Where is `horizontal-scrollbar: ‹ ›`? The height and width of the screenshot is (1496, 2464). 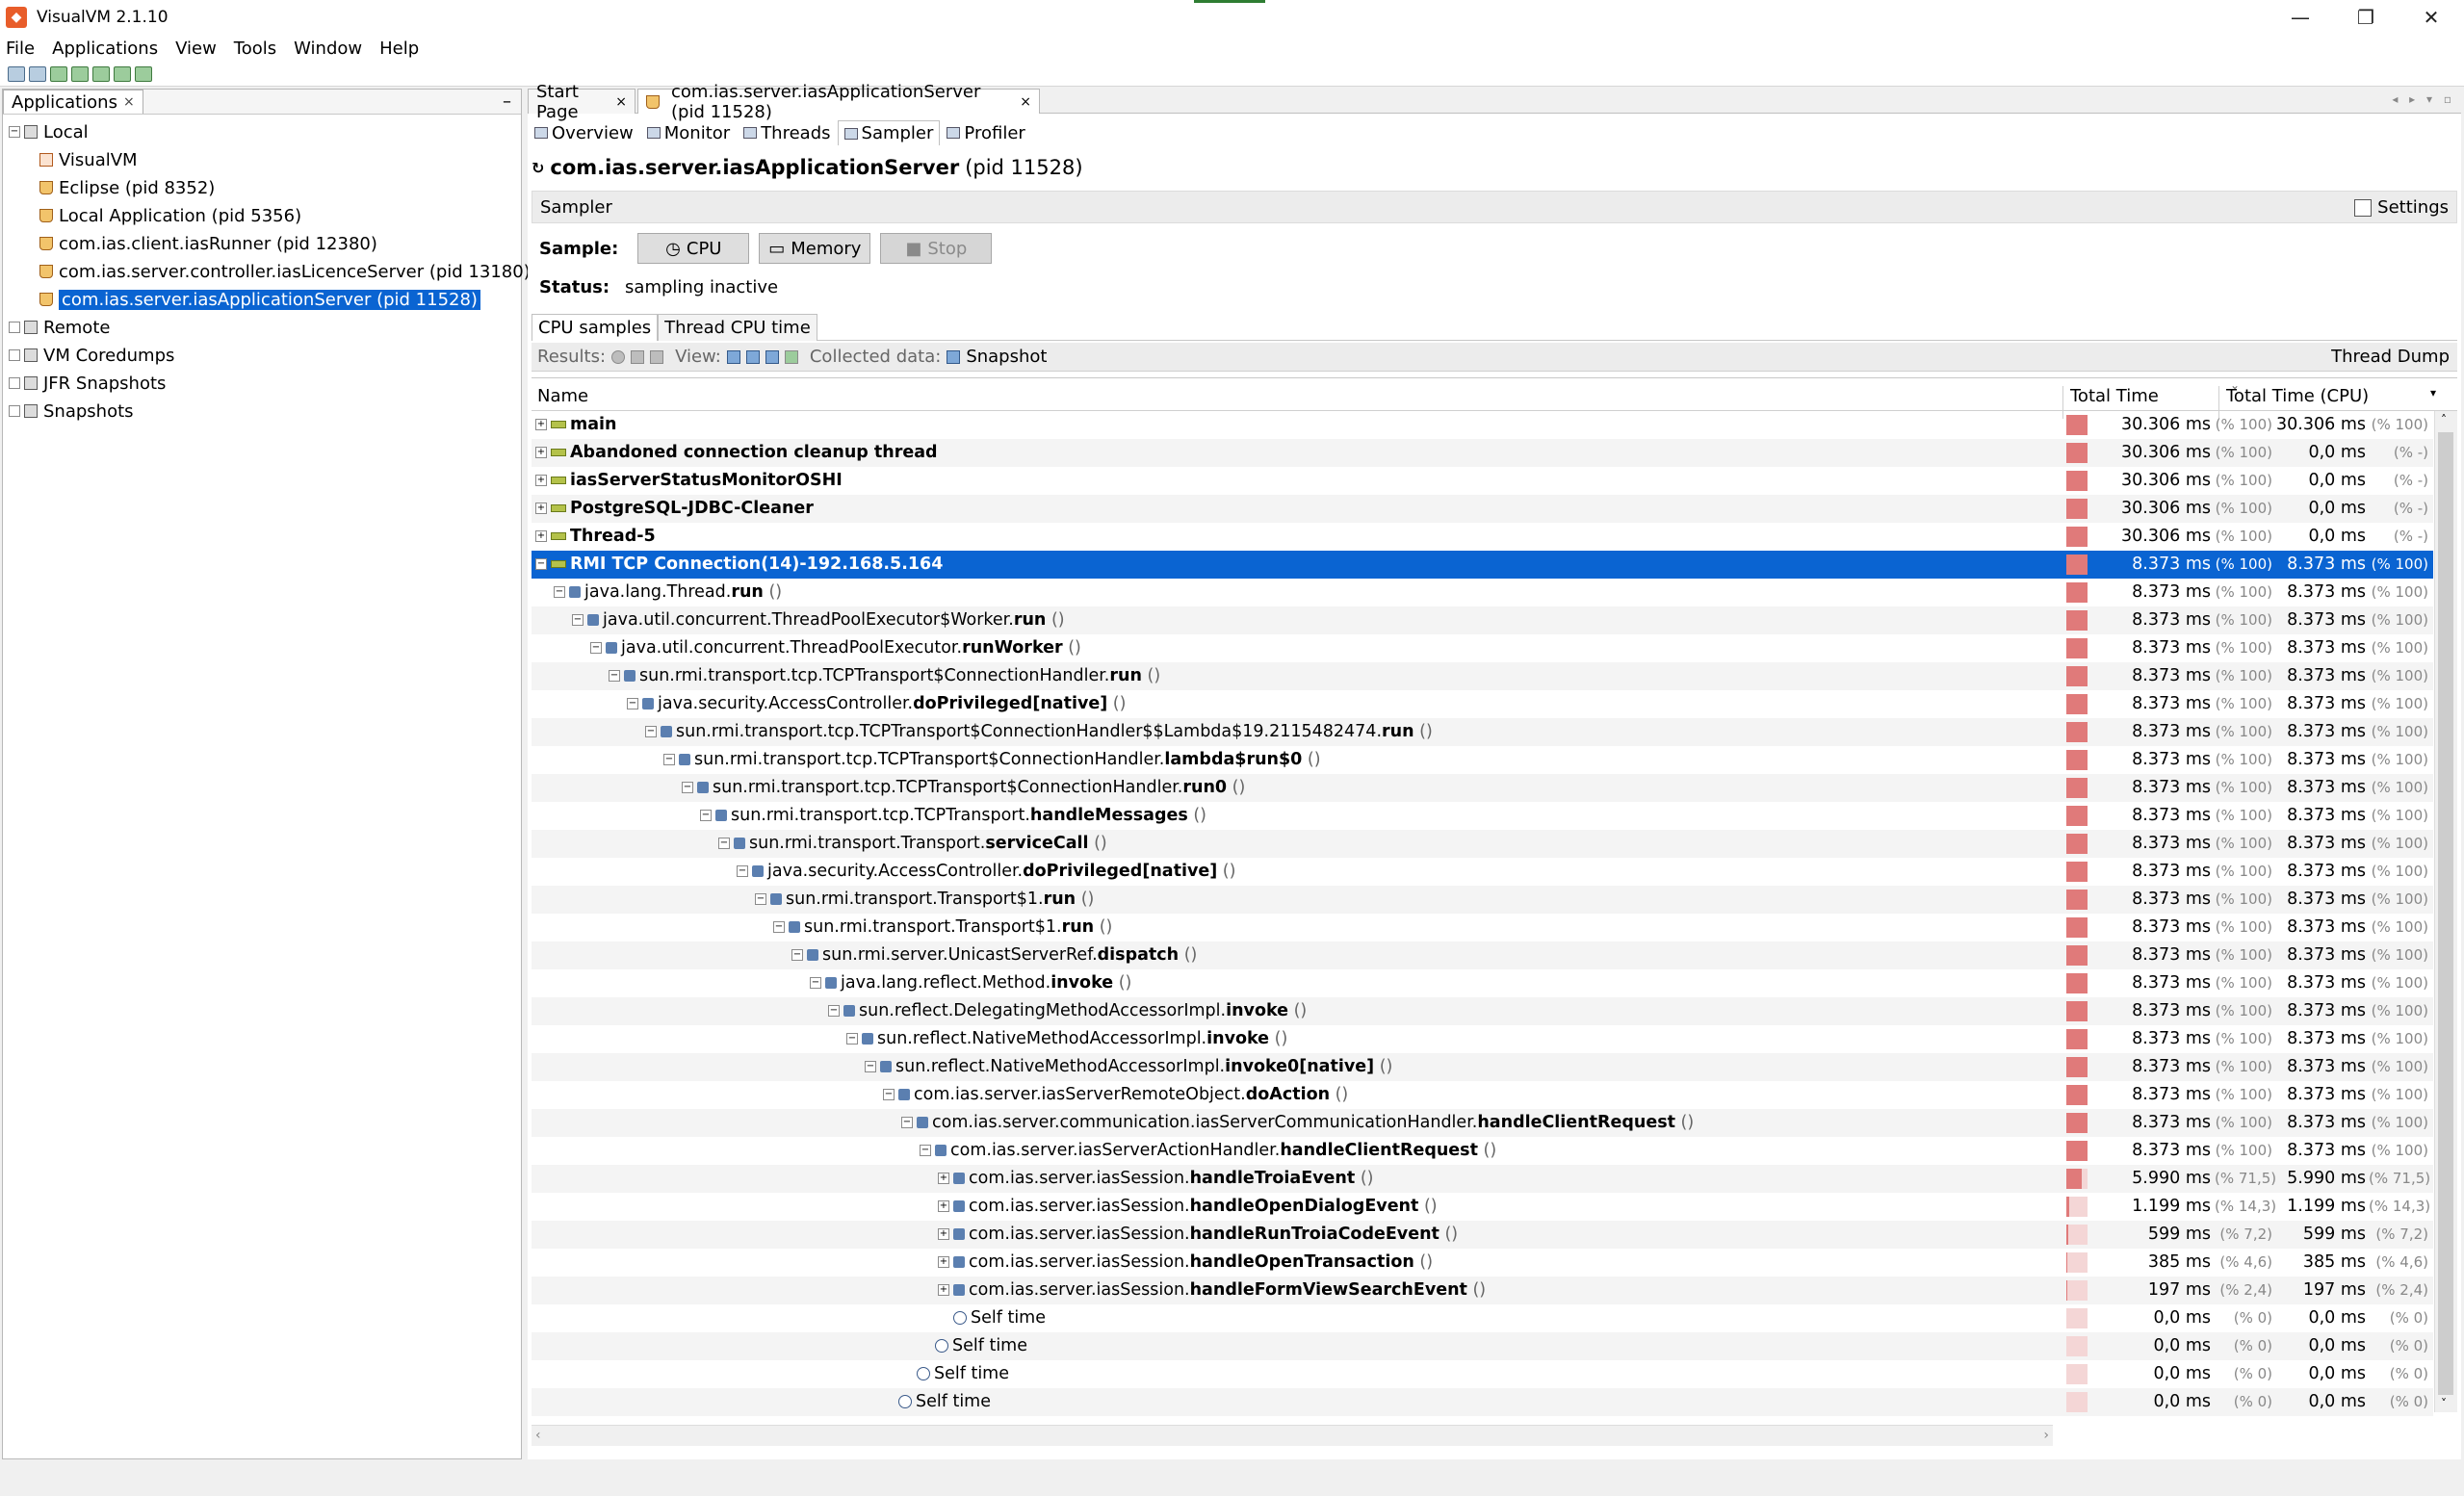 horizontal-scrollbar: ‹ › is located at coordinates (1292, 1435).